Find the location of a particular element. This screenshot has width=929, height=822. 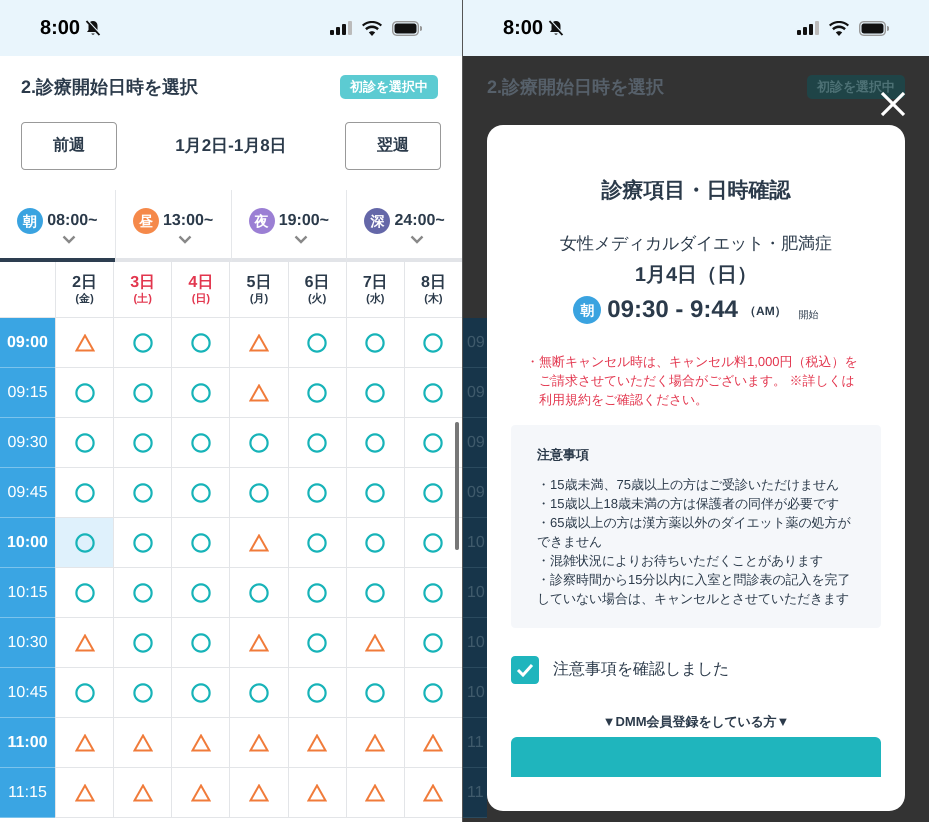

check-icon is located at coordinates (525, 669).